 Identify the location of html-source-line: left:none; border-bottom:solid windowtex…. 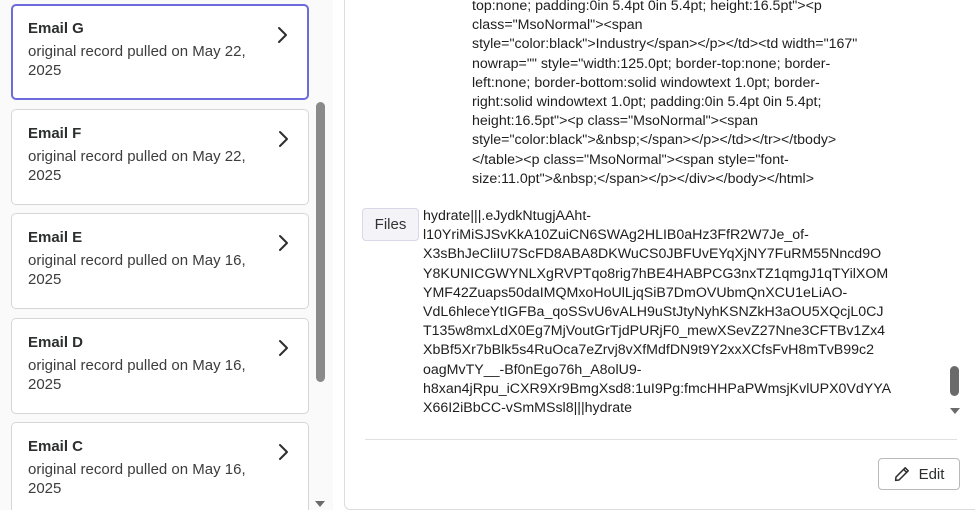
(646, 82).